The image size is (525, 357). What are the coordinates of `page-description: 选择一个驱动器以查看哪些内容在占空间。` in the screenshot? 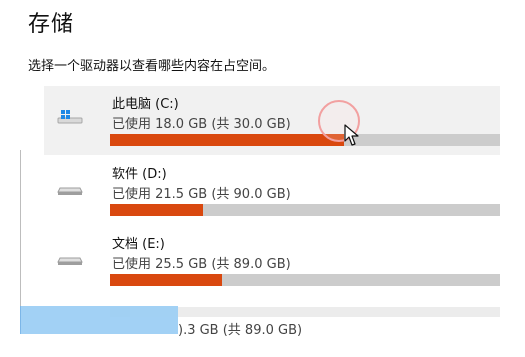 It's located at (152, 66).